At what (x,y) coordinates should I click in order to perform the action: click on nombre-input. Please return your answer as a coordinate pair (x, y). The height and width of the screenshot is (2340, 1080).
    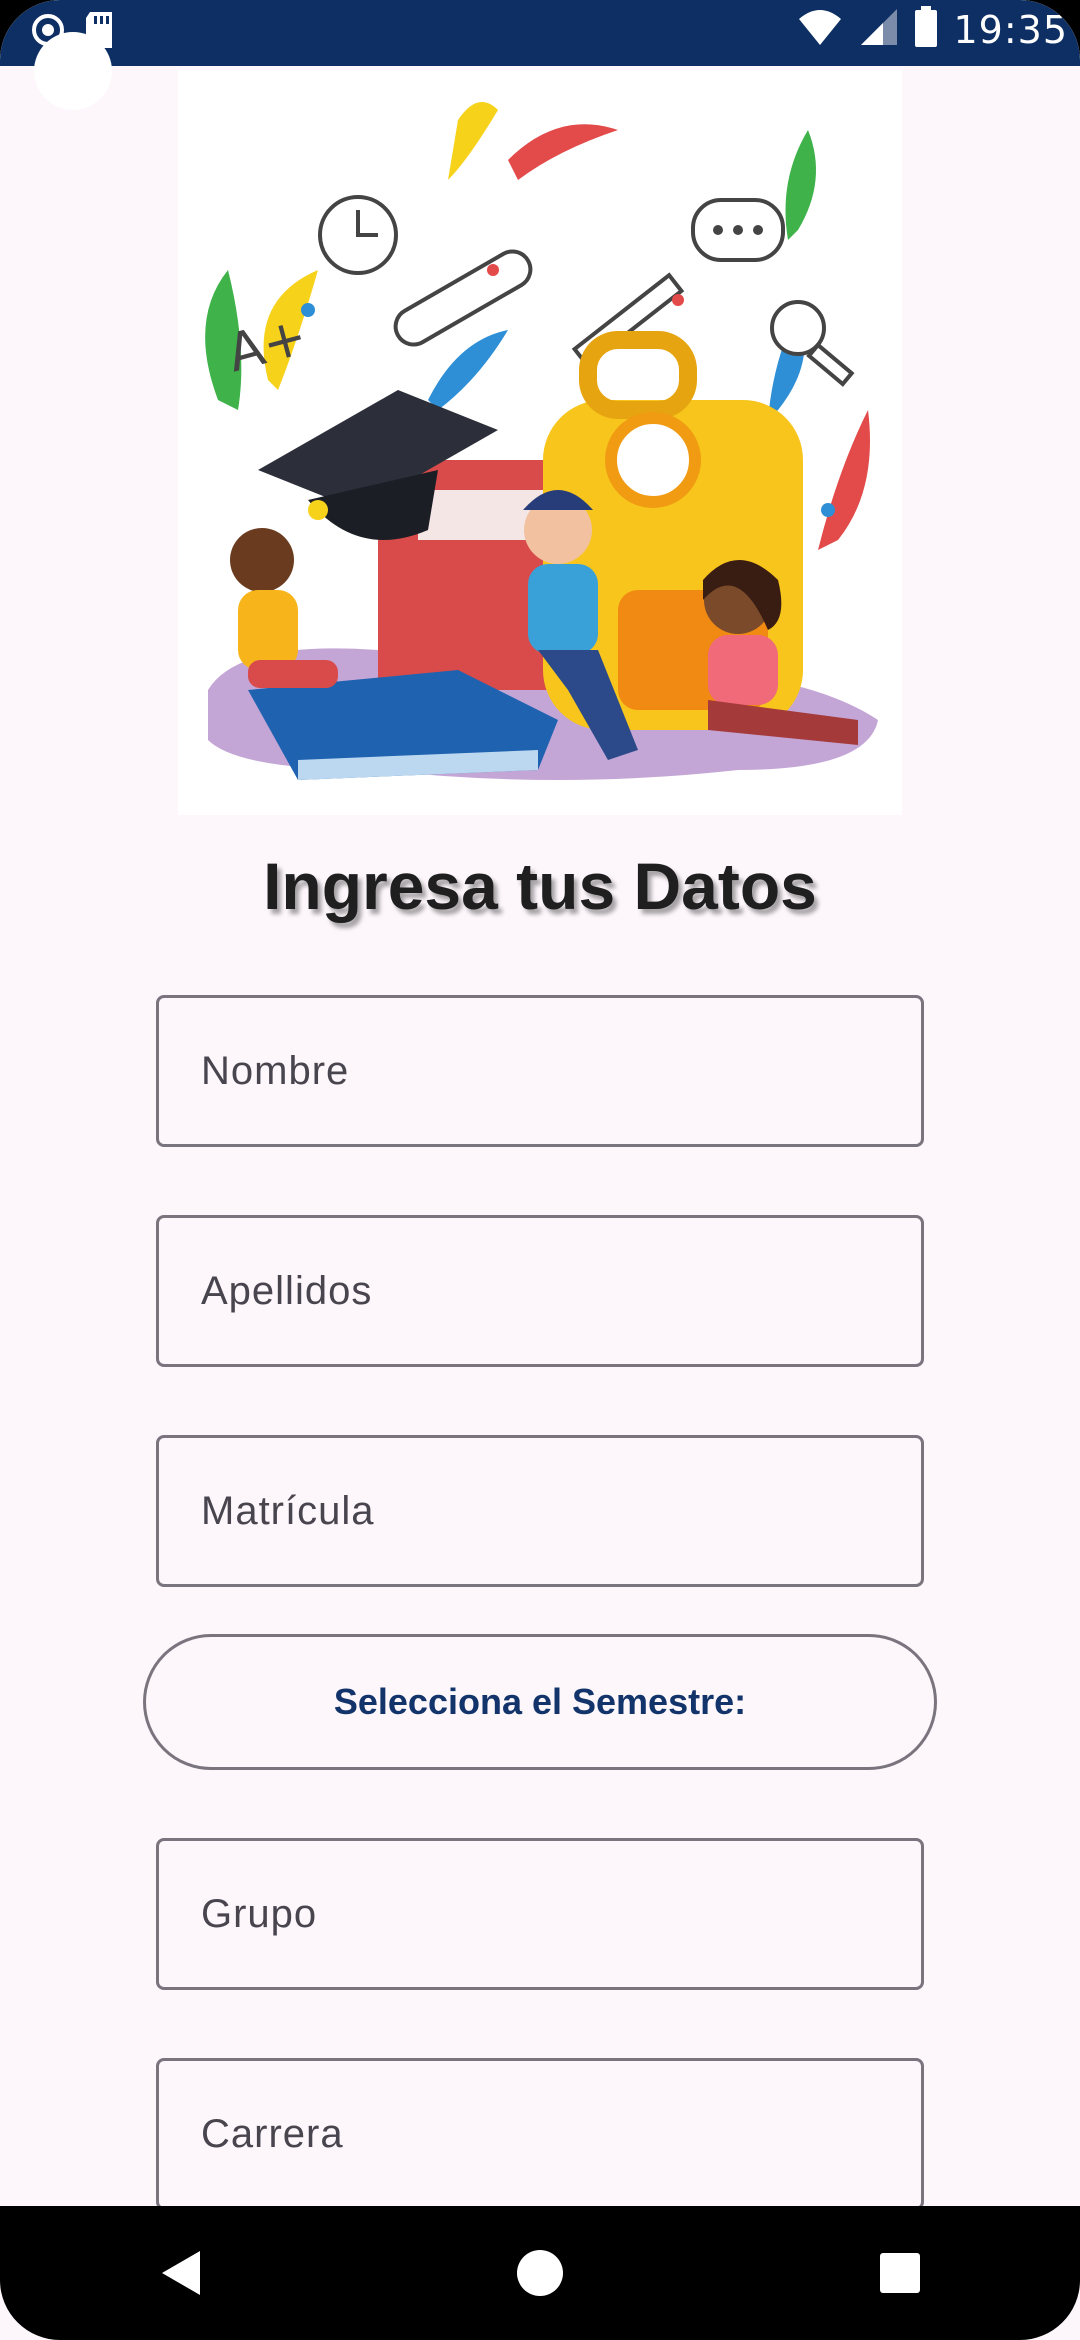
    Looking at the image, I should click on (540, 1071).